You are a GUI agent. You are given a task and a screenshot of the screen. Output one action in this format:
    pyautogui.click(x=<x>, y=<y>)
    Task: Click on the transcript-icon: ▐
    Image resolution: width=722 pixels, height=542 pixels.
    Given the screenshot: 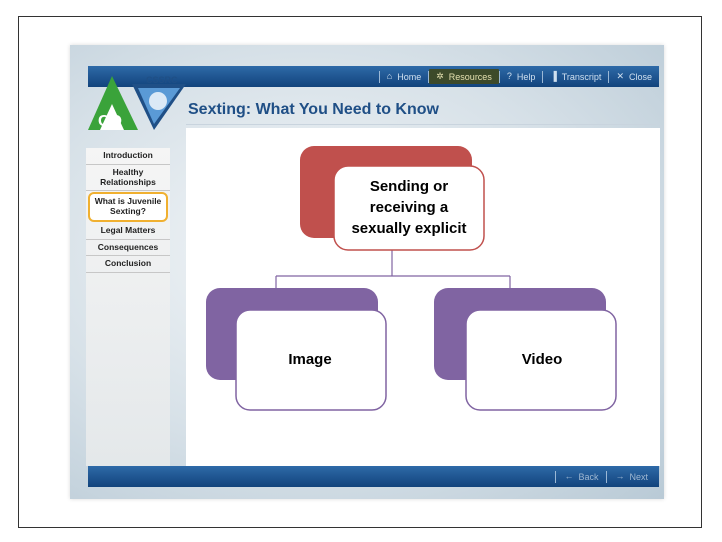 What is the action you would take?
    pyautogui.click(x=553, y=76)
    